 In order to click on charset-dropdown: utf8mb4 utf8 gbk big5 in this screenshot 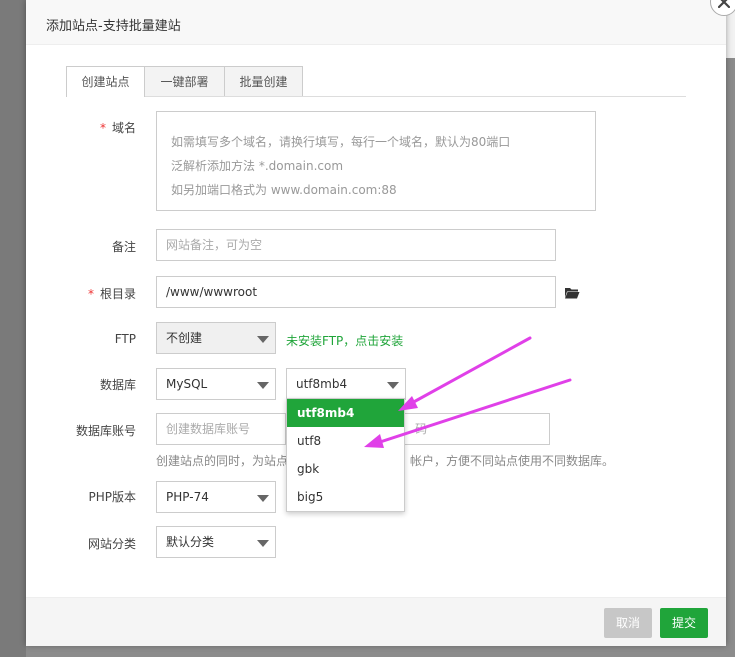, I will do `click(345, 455)`.